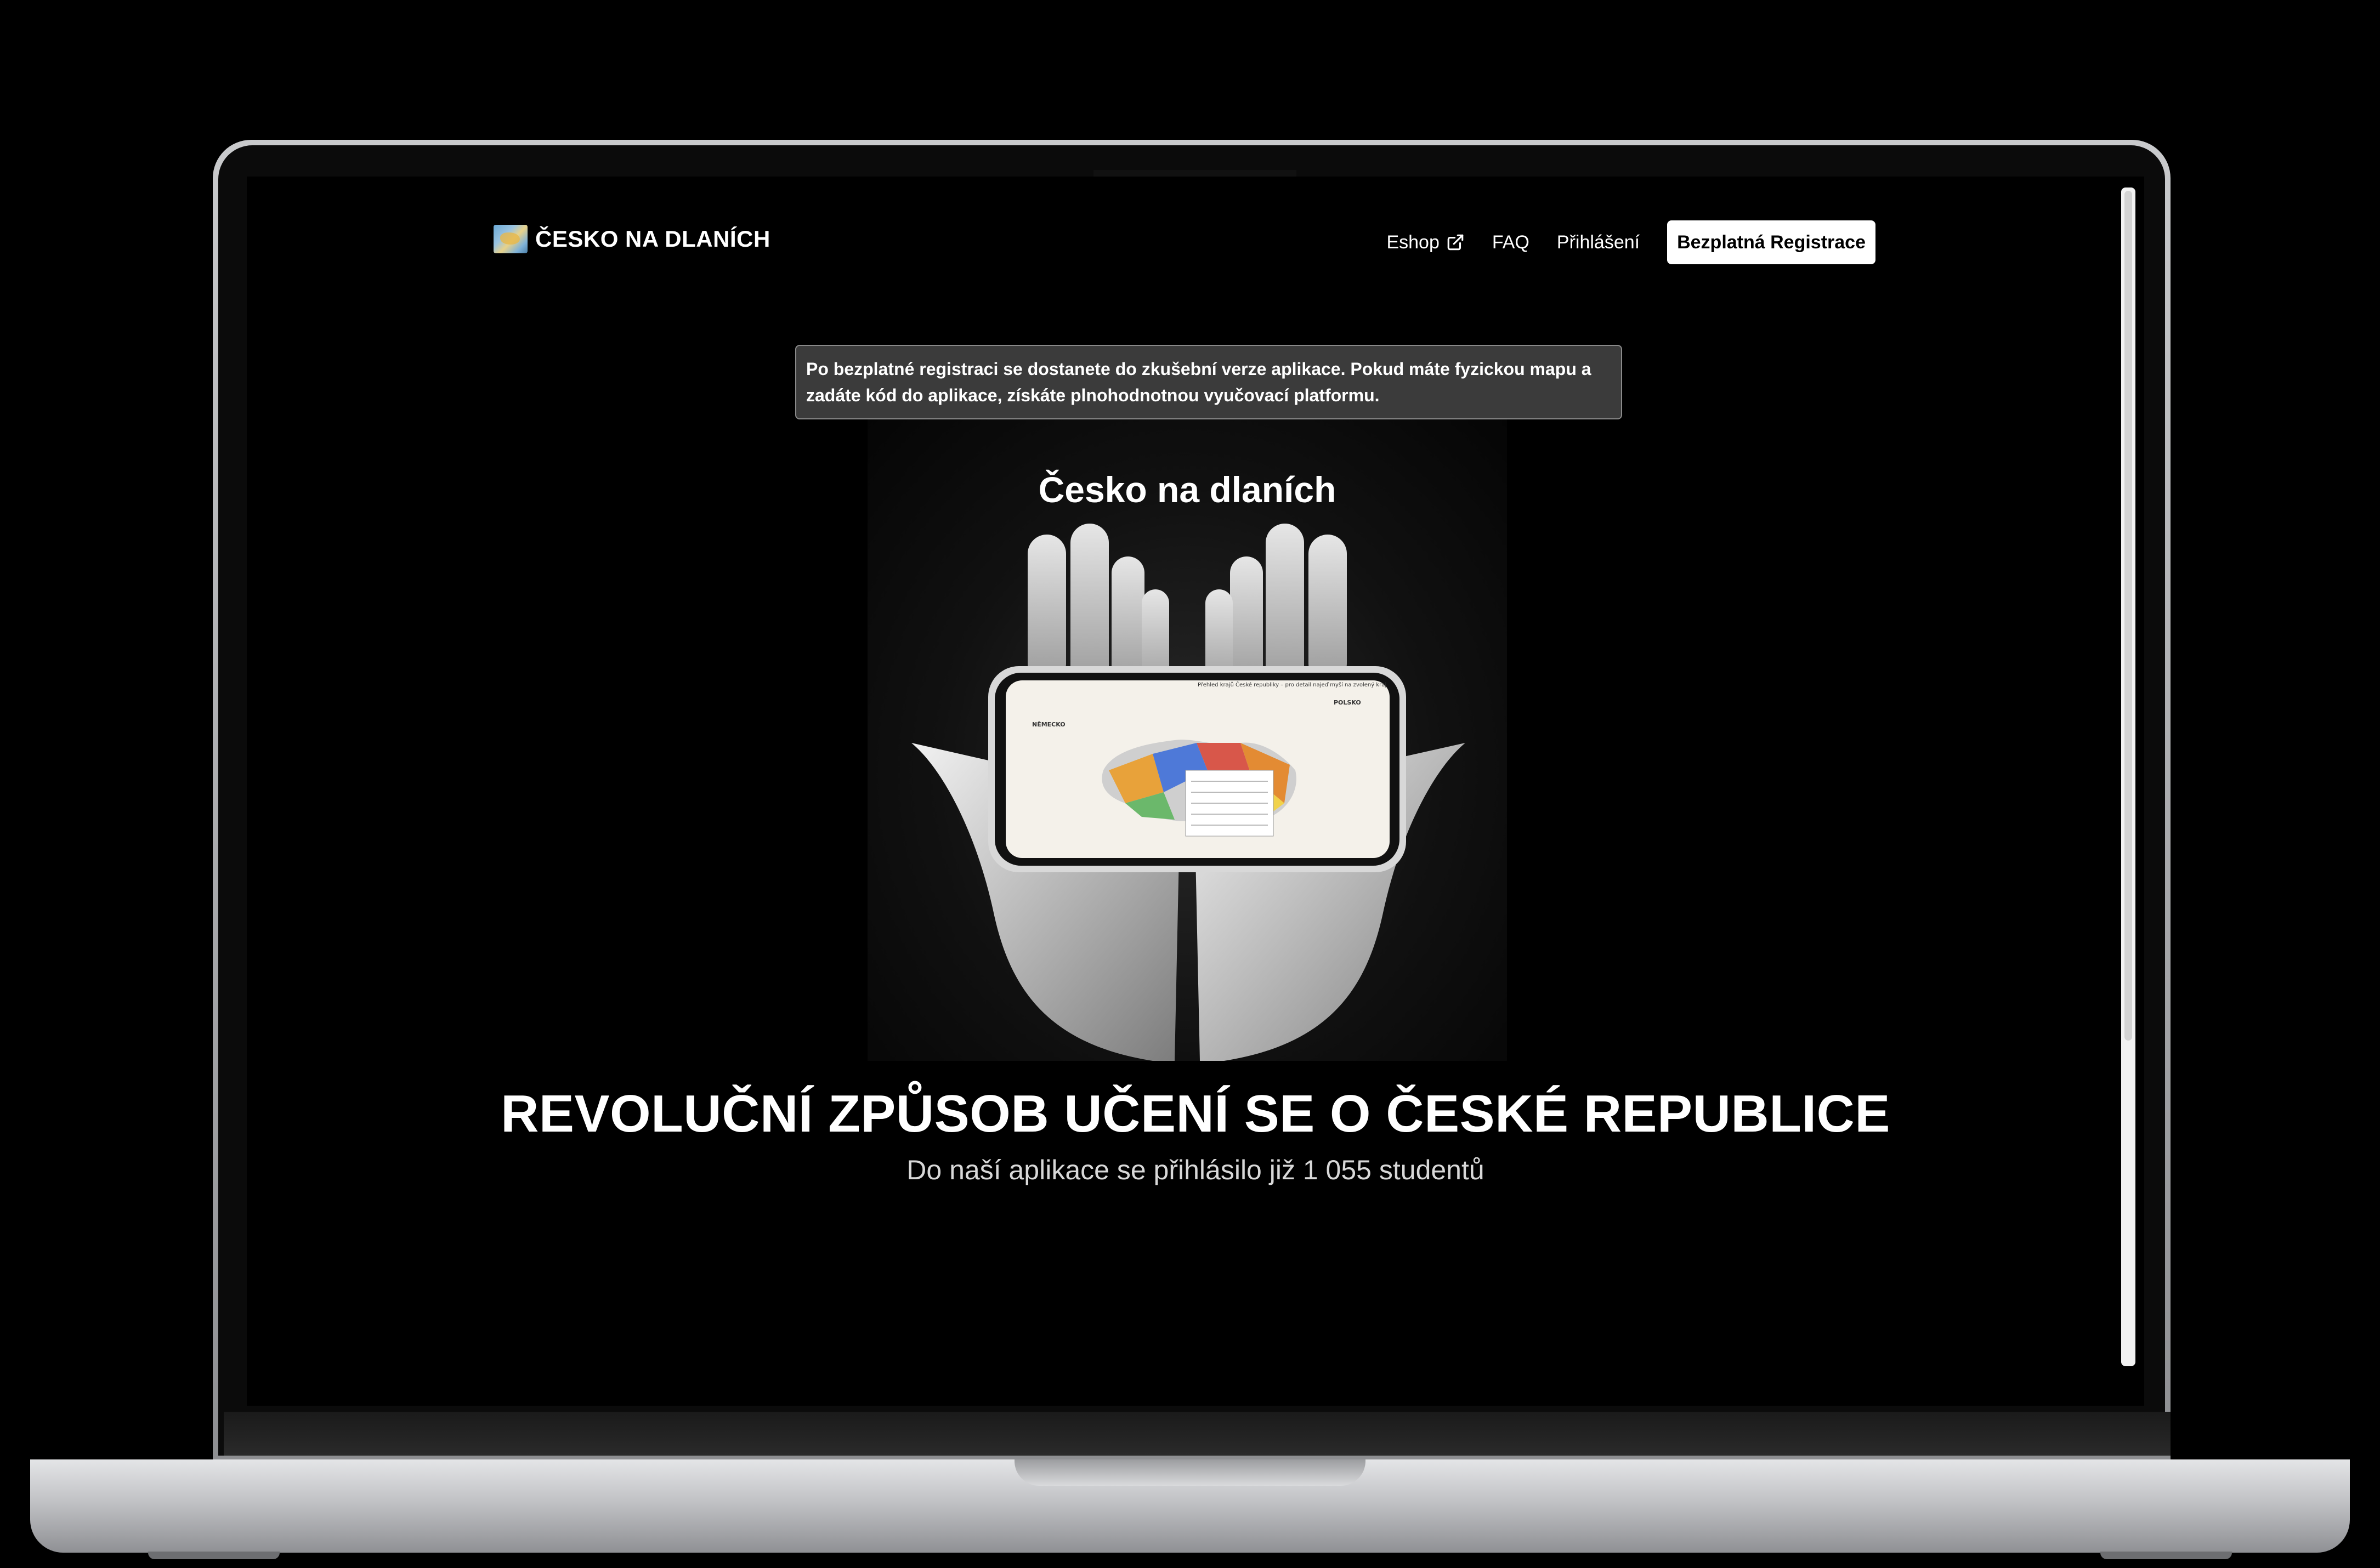 This screenshot has height=1568, width=2380. What do you see at coordinates (1598, 243) in the screenshot?
I see `nav-link-login: Přihlášení` at bounding box center [1598, 243].